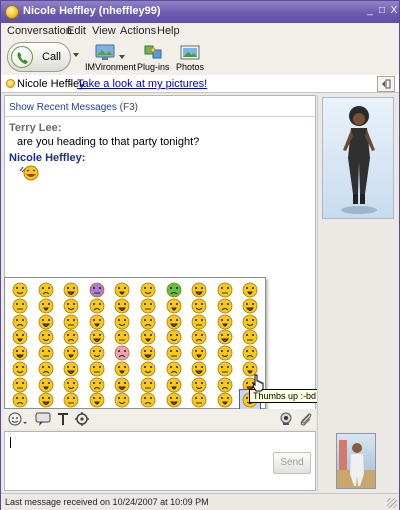 The image size is (400, 510). I want to click on message-sender: Terry Lee:, so click(35, 128).